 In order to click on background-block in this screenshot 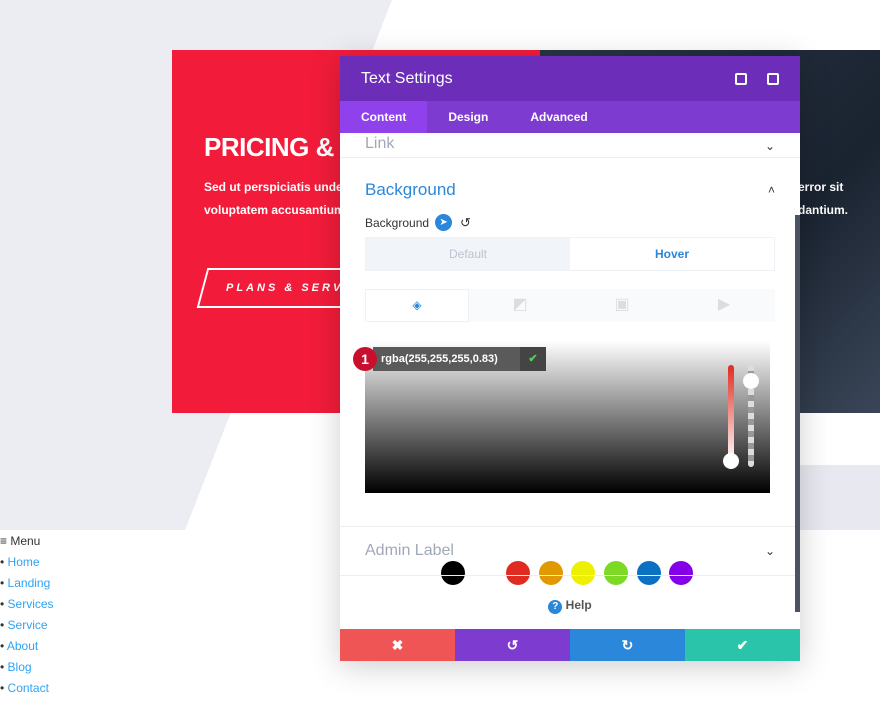, I will do `click(840, 497)`.